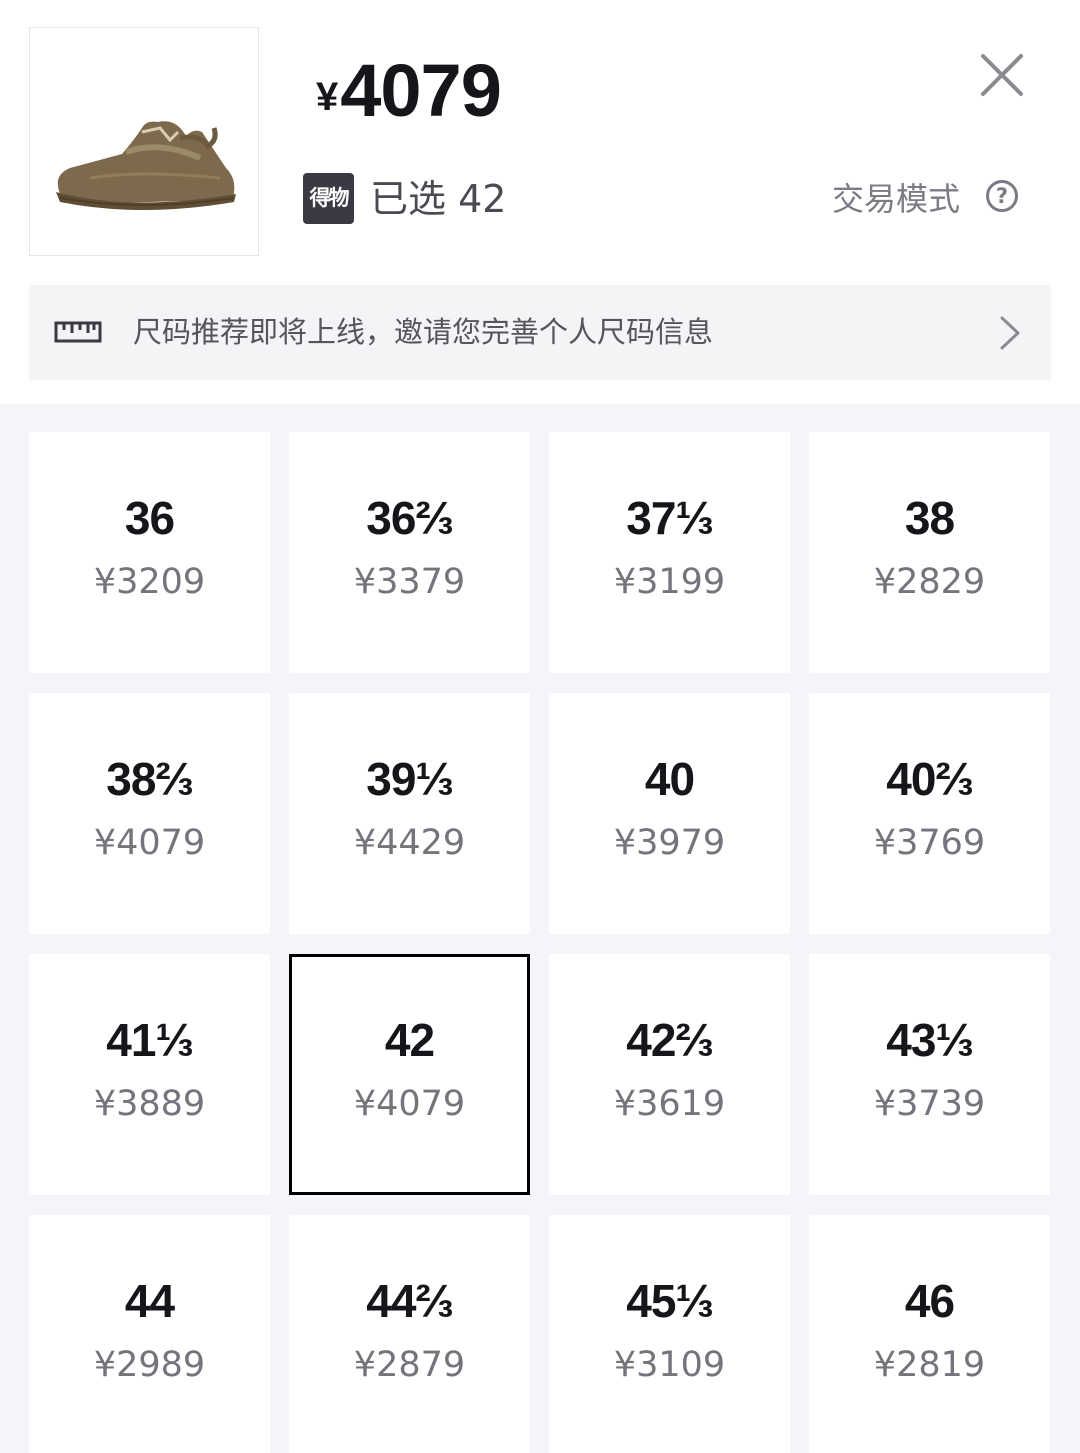  What do you see at coordinates (149, 1104) in the screenshot?
I see `size-price: ¥3889` at bounding box center [149, 1104].